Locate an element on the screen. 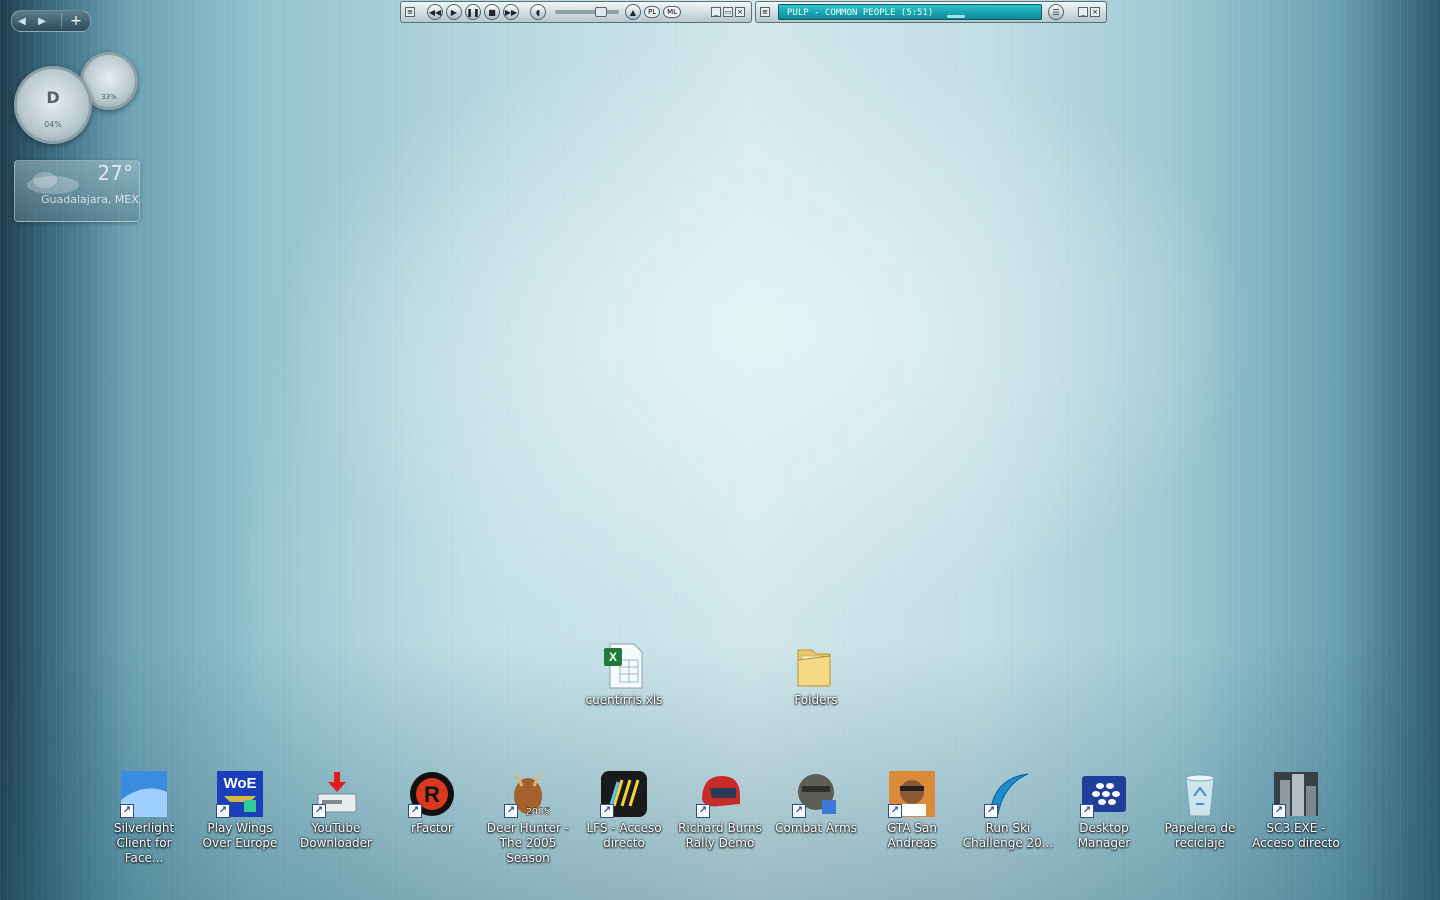 This screenshot has width=1440, height=900. shortcut-label: Combat Arms is located at coordinates (816, 828).